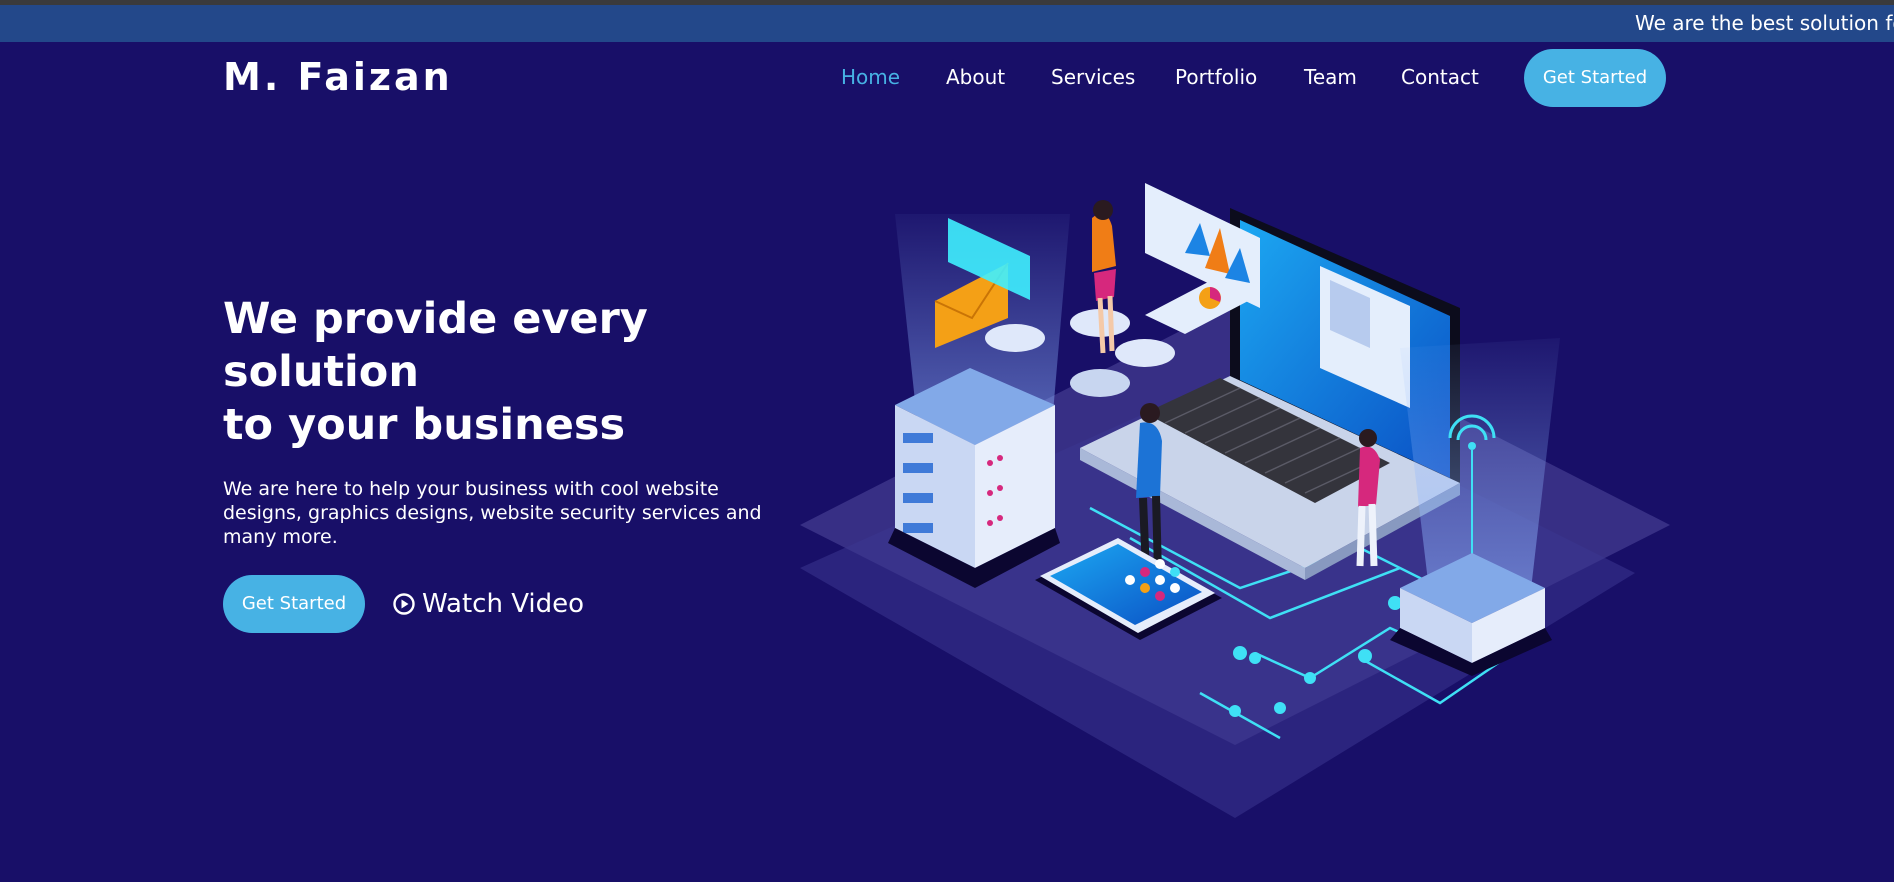 Image resolution: width=1894 pixels, height=882 pixels. I want to click on site-logo: M. Faizan, so click(338, 77).